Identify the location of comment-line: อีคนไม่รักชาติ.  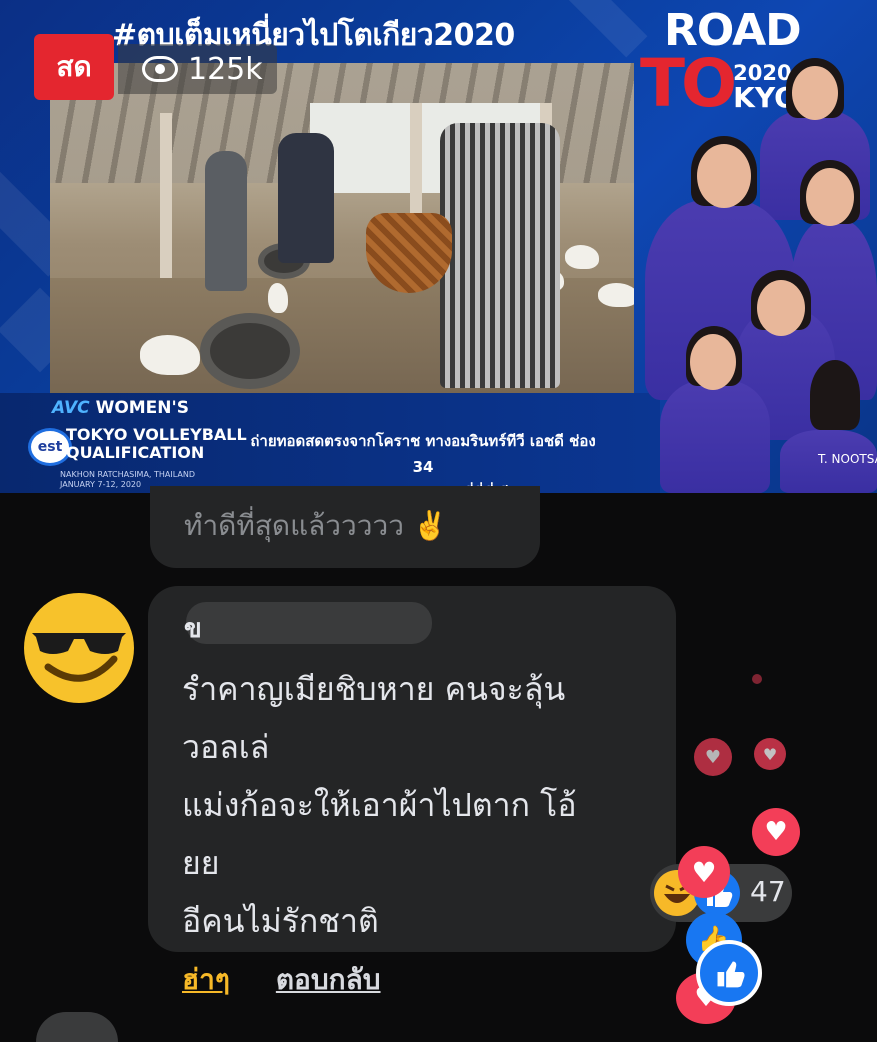
(280, 921).